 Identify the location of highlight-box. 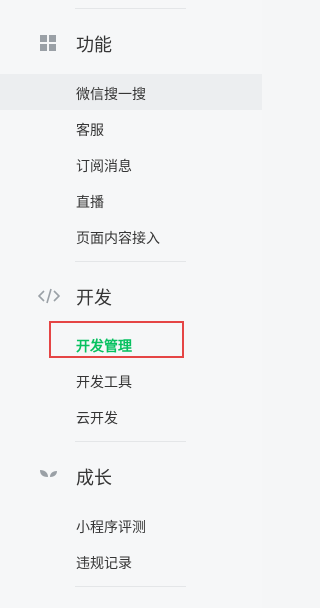
(116, 339).